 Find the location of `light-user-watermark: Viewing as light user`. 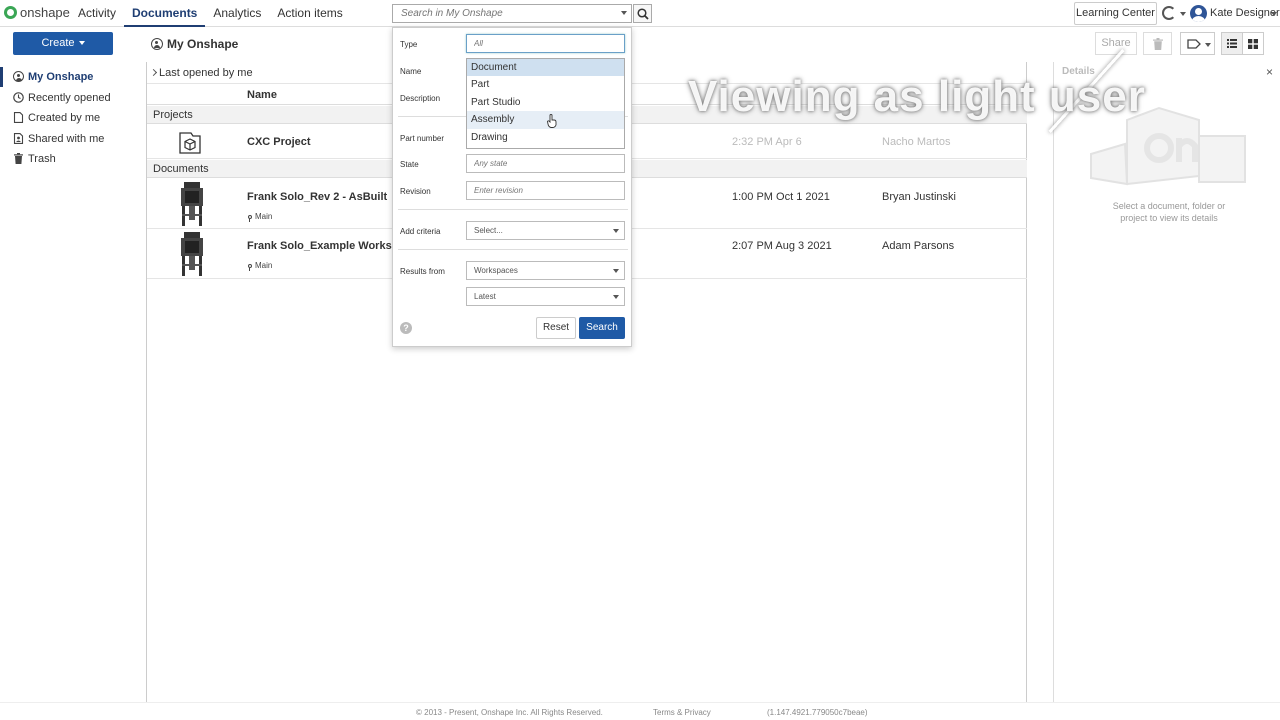

light-user-watermark: Viewing as light user is located at coordinates (917, 96).